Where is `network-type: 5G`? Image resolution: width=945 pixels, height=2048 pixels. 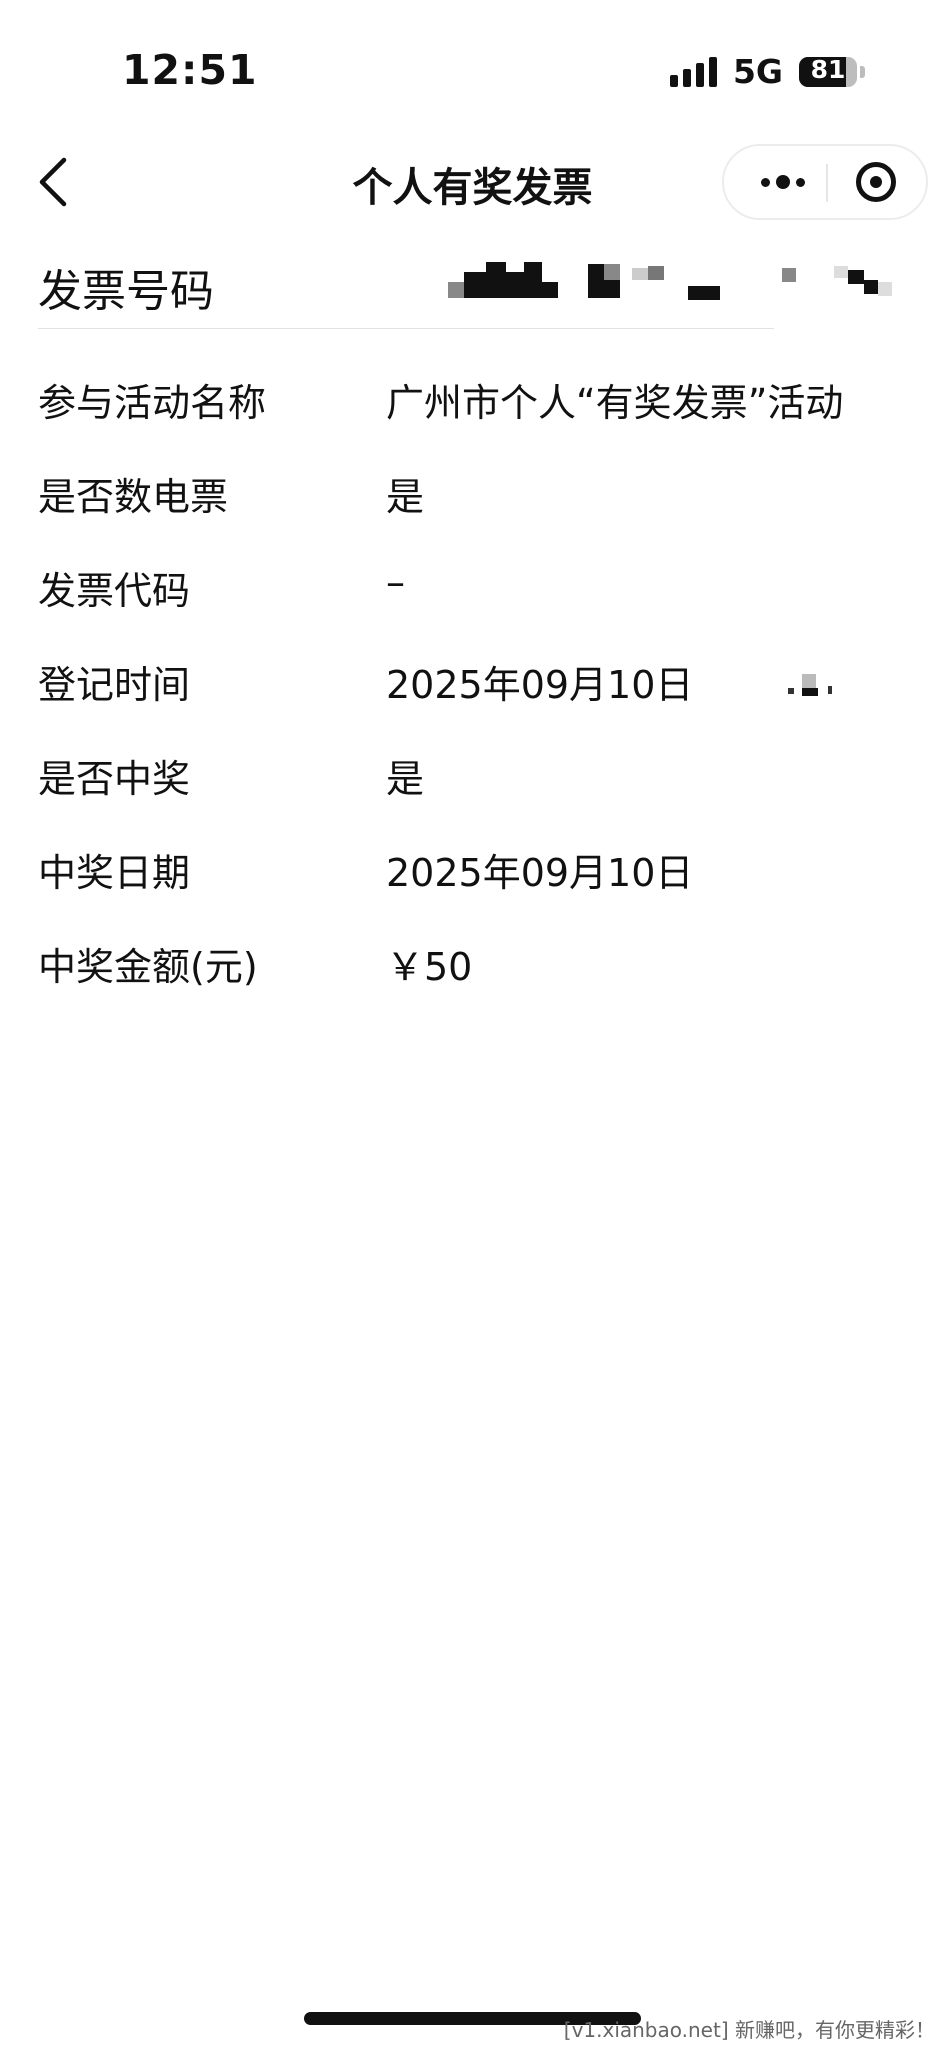 network-type: 5G is located at coordinates (757, 71).